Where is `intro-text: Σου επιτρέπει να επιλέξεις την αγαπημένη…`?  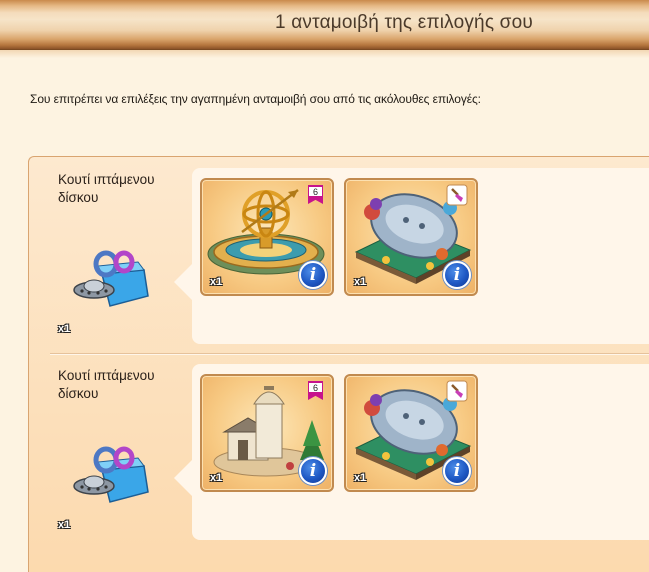
intro-text: Σου επιτρέπει να επιλέξεις την αγαπημένη… is located at coordinates (255, 99).